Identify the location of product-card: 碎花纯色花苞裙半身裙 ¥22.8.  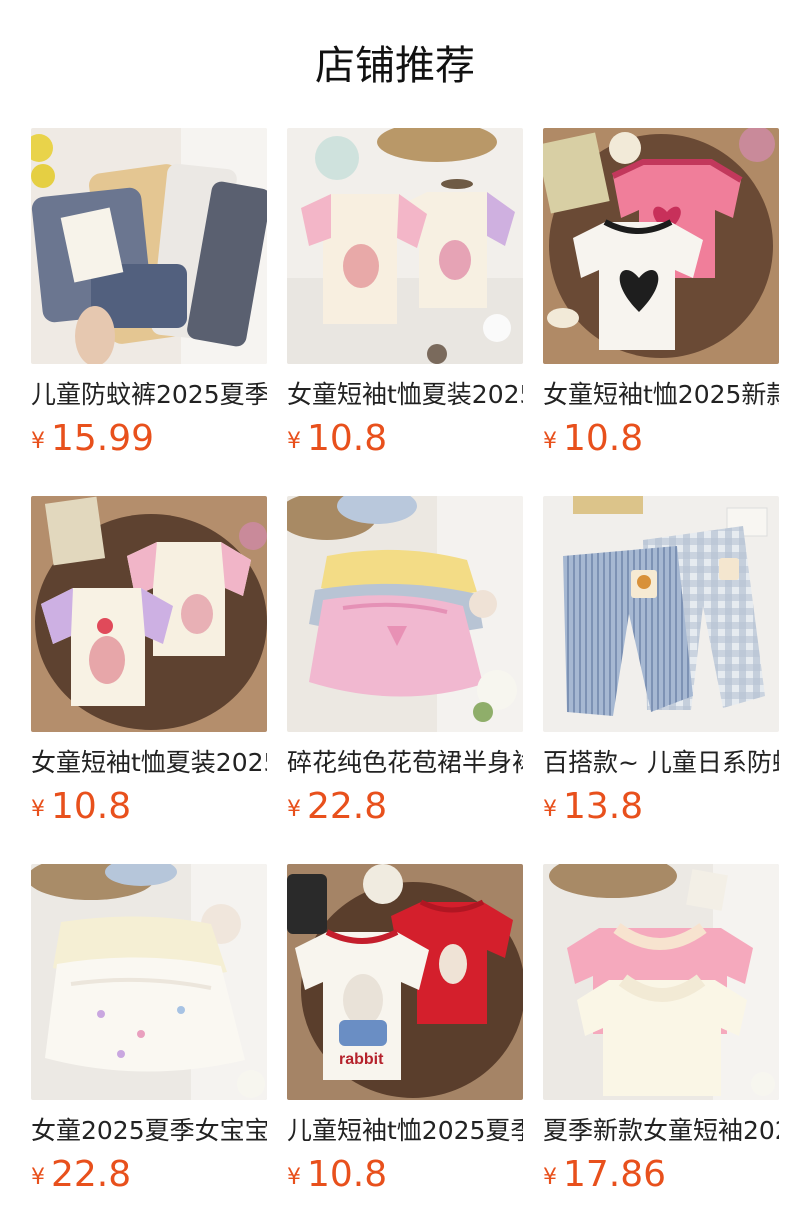
(405, 680).